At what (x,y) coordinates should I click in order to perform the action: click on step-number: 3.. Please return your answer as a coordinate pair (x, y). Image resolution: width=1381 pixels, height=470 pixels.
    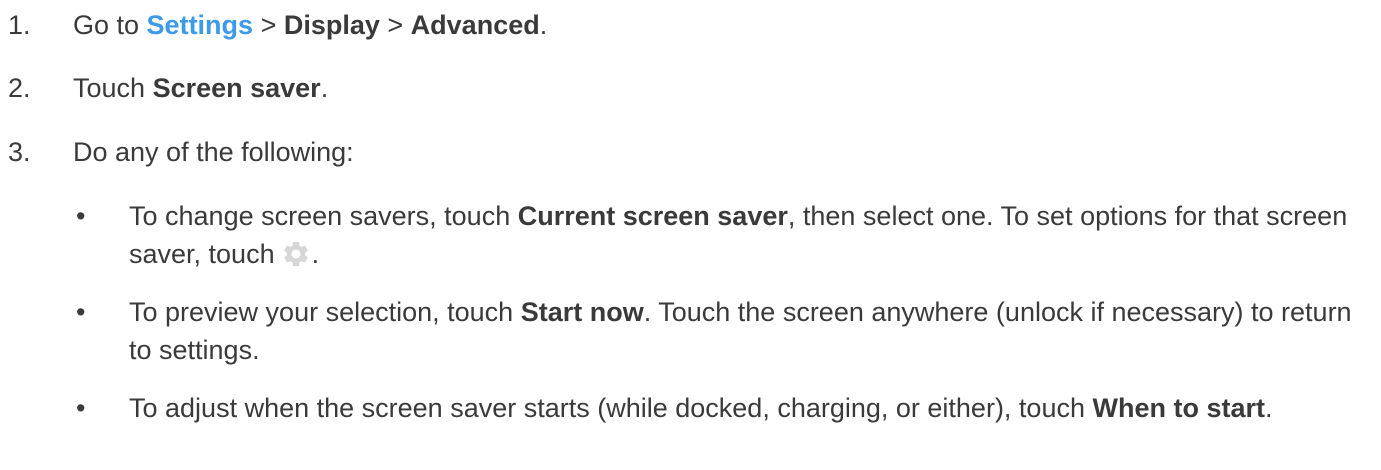
    Looking at the image, I should click on (19, 152).